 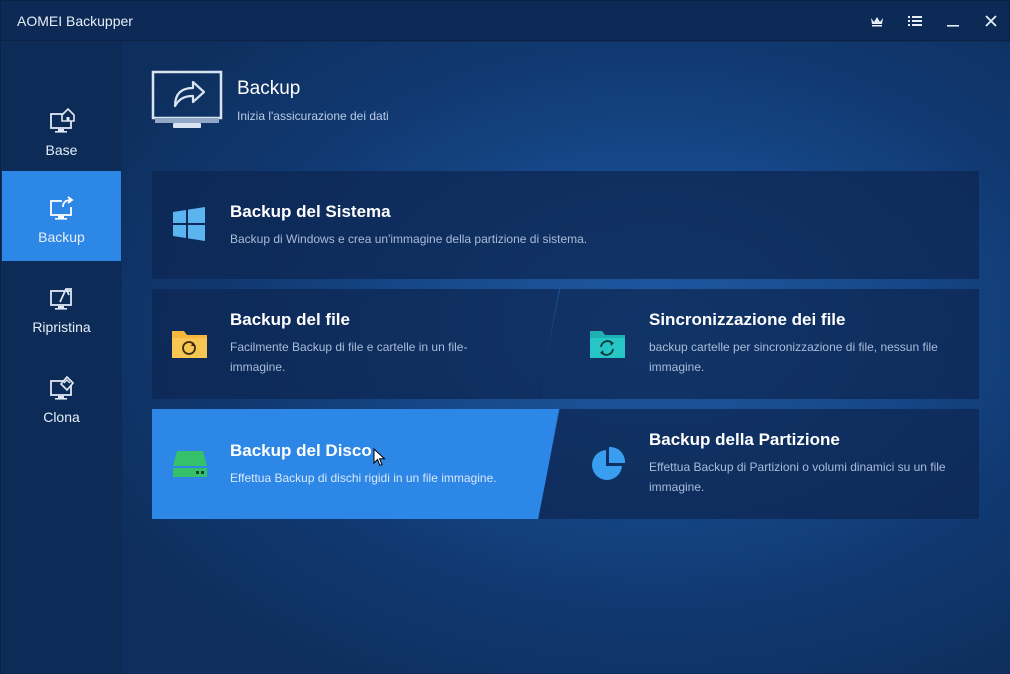 I want to click on card-title: Backup del Disco, so click(x=301, y=450).